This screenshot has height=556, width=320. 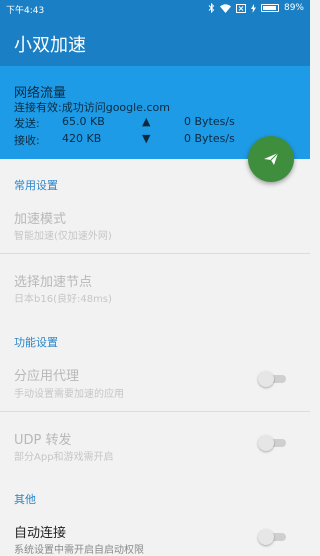 I want to click on battery-icon, so click(x=269, y=8).